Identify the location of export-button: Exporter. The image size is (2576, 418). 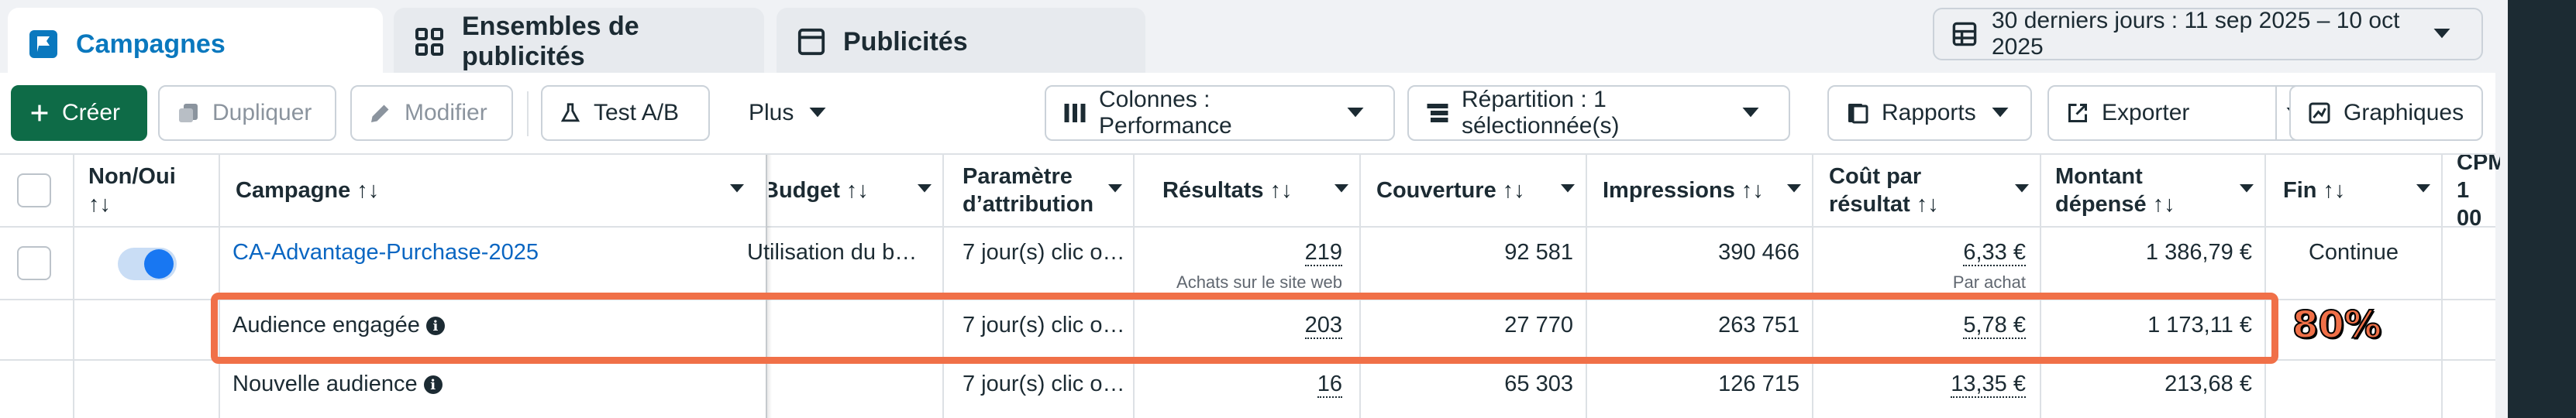
(2162, 113).